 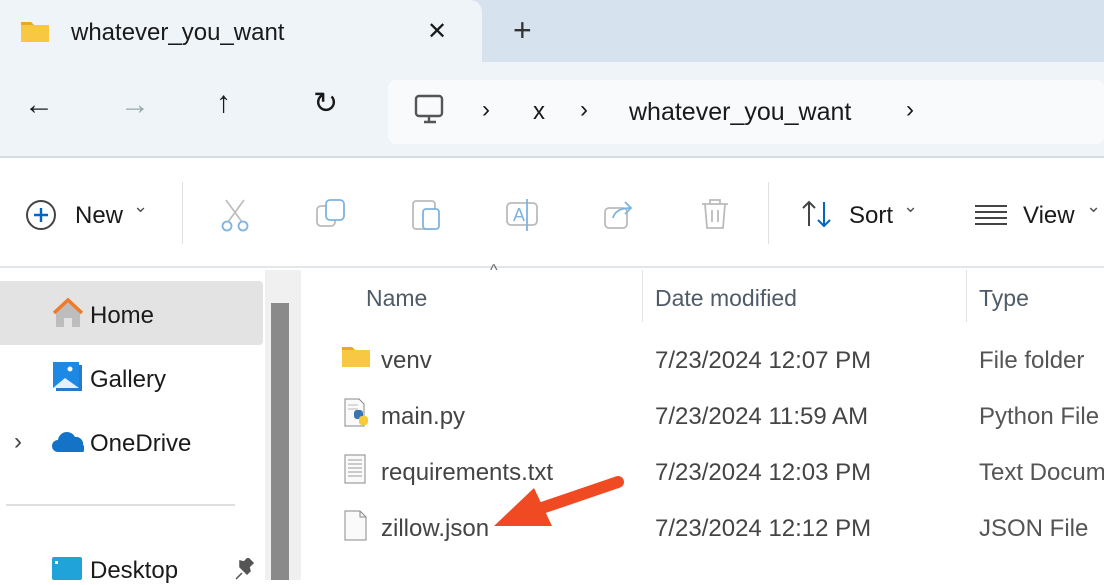 What do you see at coordinates (140, 444) in the screenshot?
I see `sidebar-item-onedrive: OneDrive` at bounding box center [140, 444].